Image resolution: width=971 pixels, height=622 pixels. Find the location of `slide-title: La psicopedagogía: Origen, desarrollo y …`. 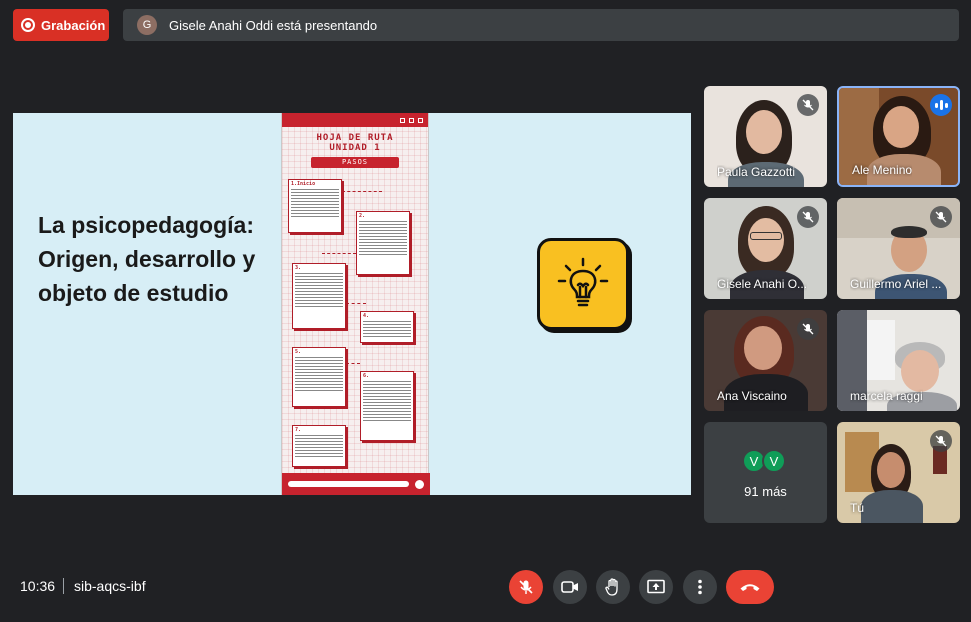

slide-title: La psicopedagogía: Origen, desarrollo y … is located at coordinates (147, 259).